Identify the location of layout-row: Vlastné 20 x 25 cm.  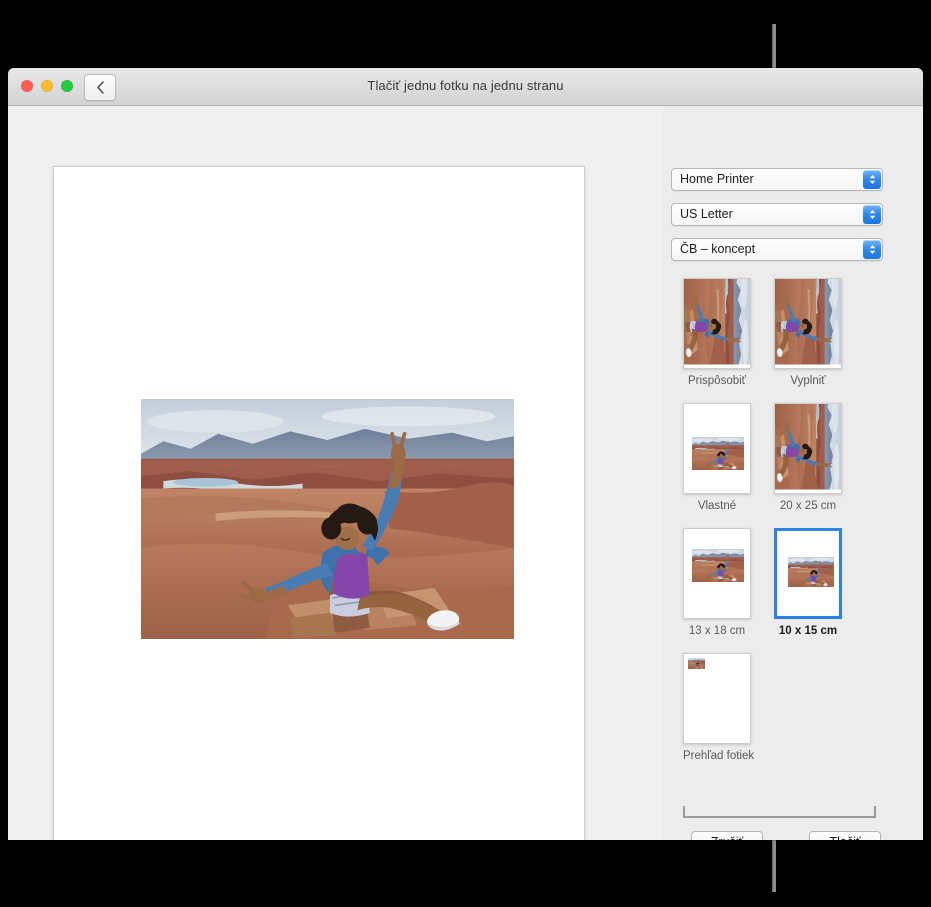
(783, 457).